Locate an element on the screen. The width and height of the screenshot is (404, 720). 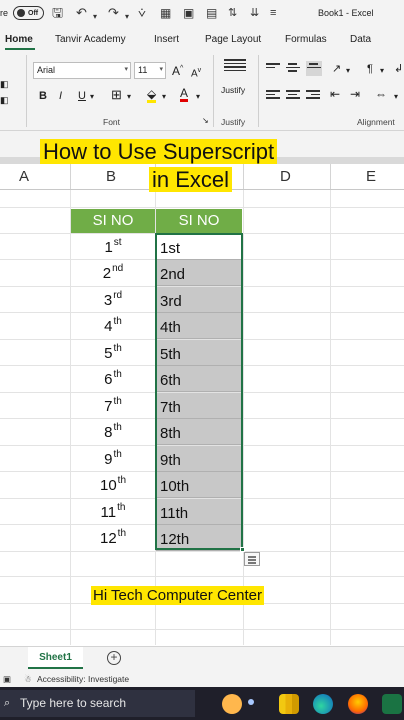
edge-browser-icon is located at coordinates (323, 704).